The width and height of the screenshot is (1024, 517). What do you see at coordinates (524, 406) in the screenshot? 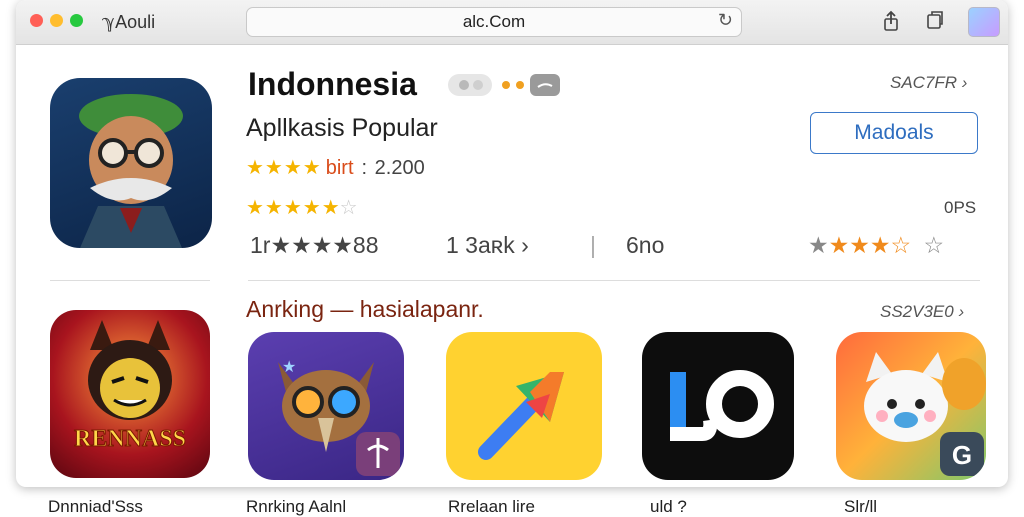
I see `arrow-app-icon` at bounding box center [524, 406].